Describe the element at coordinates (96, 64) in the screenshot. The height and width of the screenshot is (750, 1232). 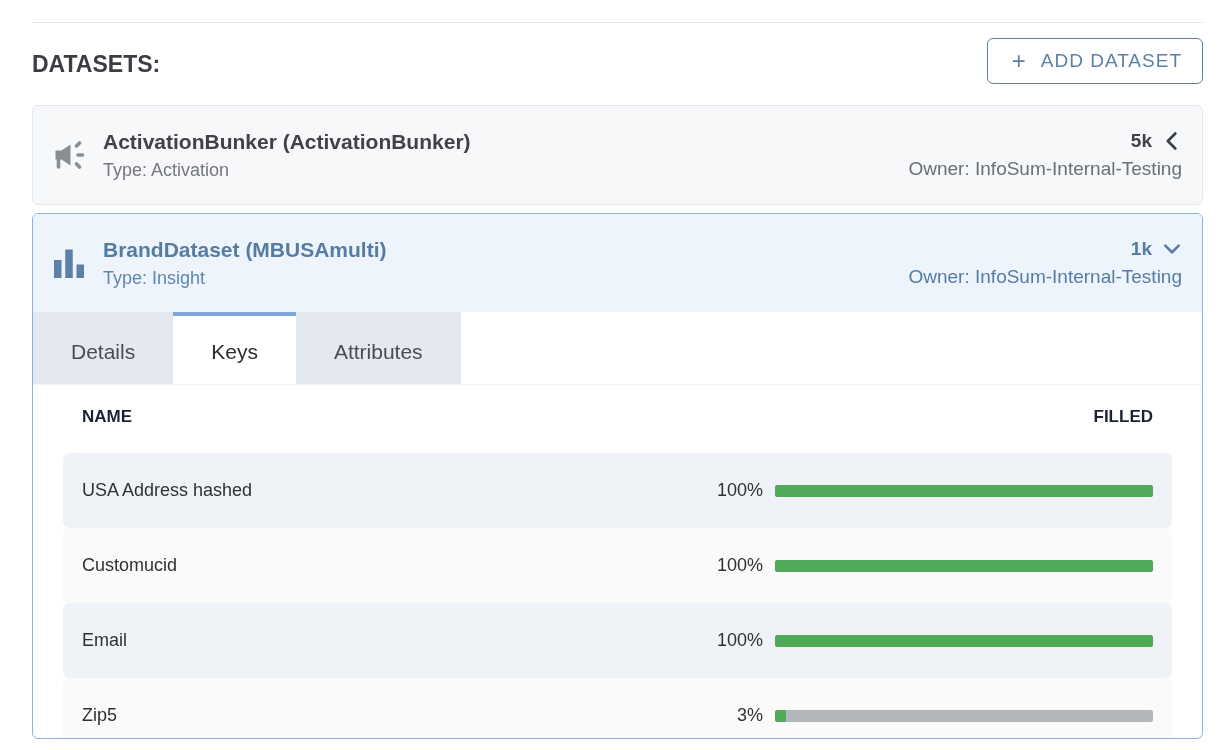
I see `section-heading: DATASETS:` at that location.